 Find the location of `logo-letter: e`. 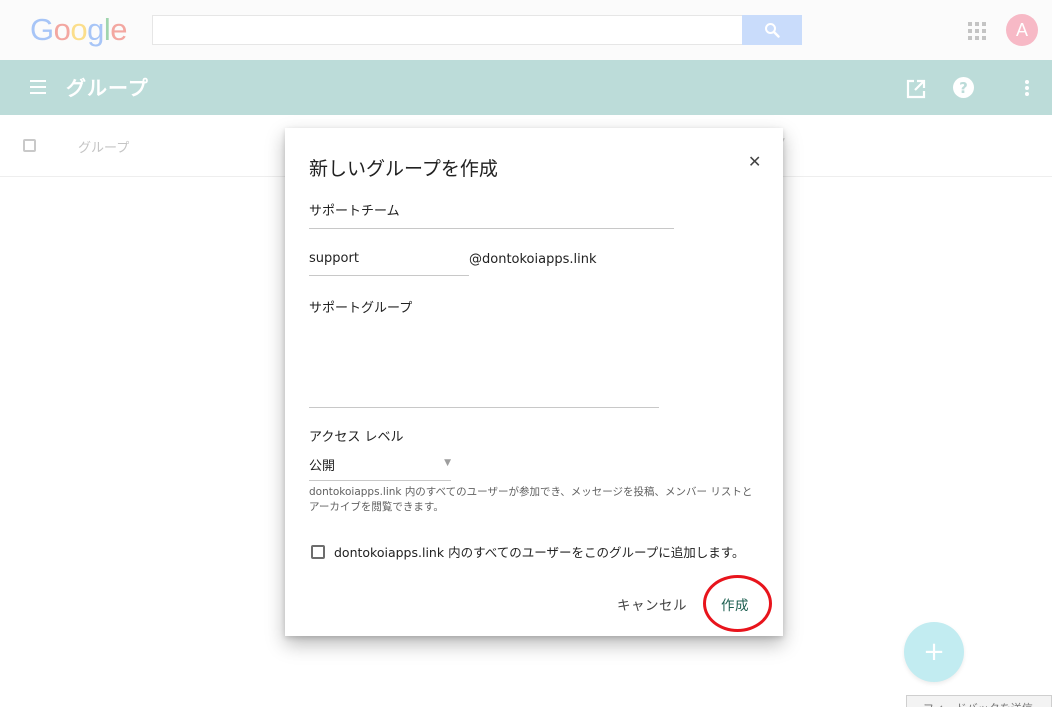

logo-letter: e is located at coordinates (119, 29).